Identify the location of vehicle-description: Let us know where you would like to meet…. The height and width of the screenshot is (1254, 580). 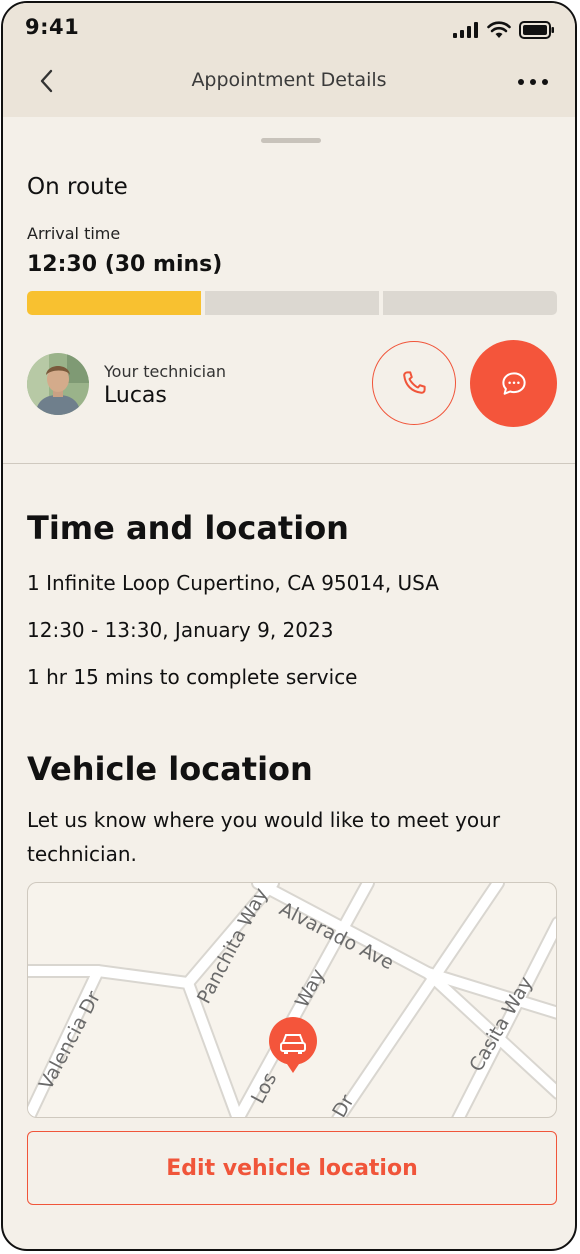
(264, 837).